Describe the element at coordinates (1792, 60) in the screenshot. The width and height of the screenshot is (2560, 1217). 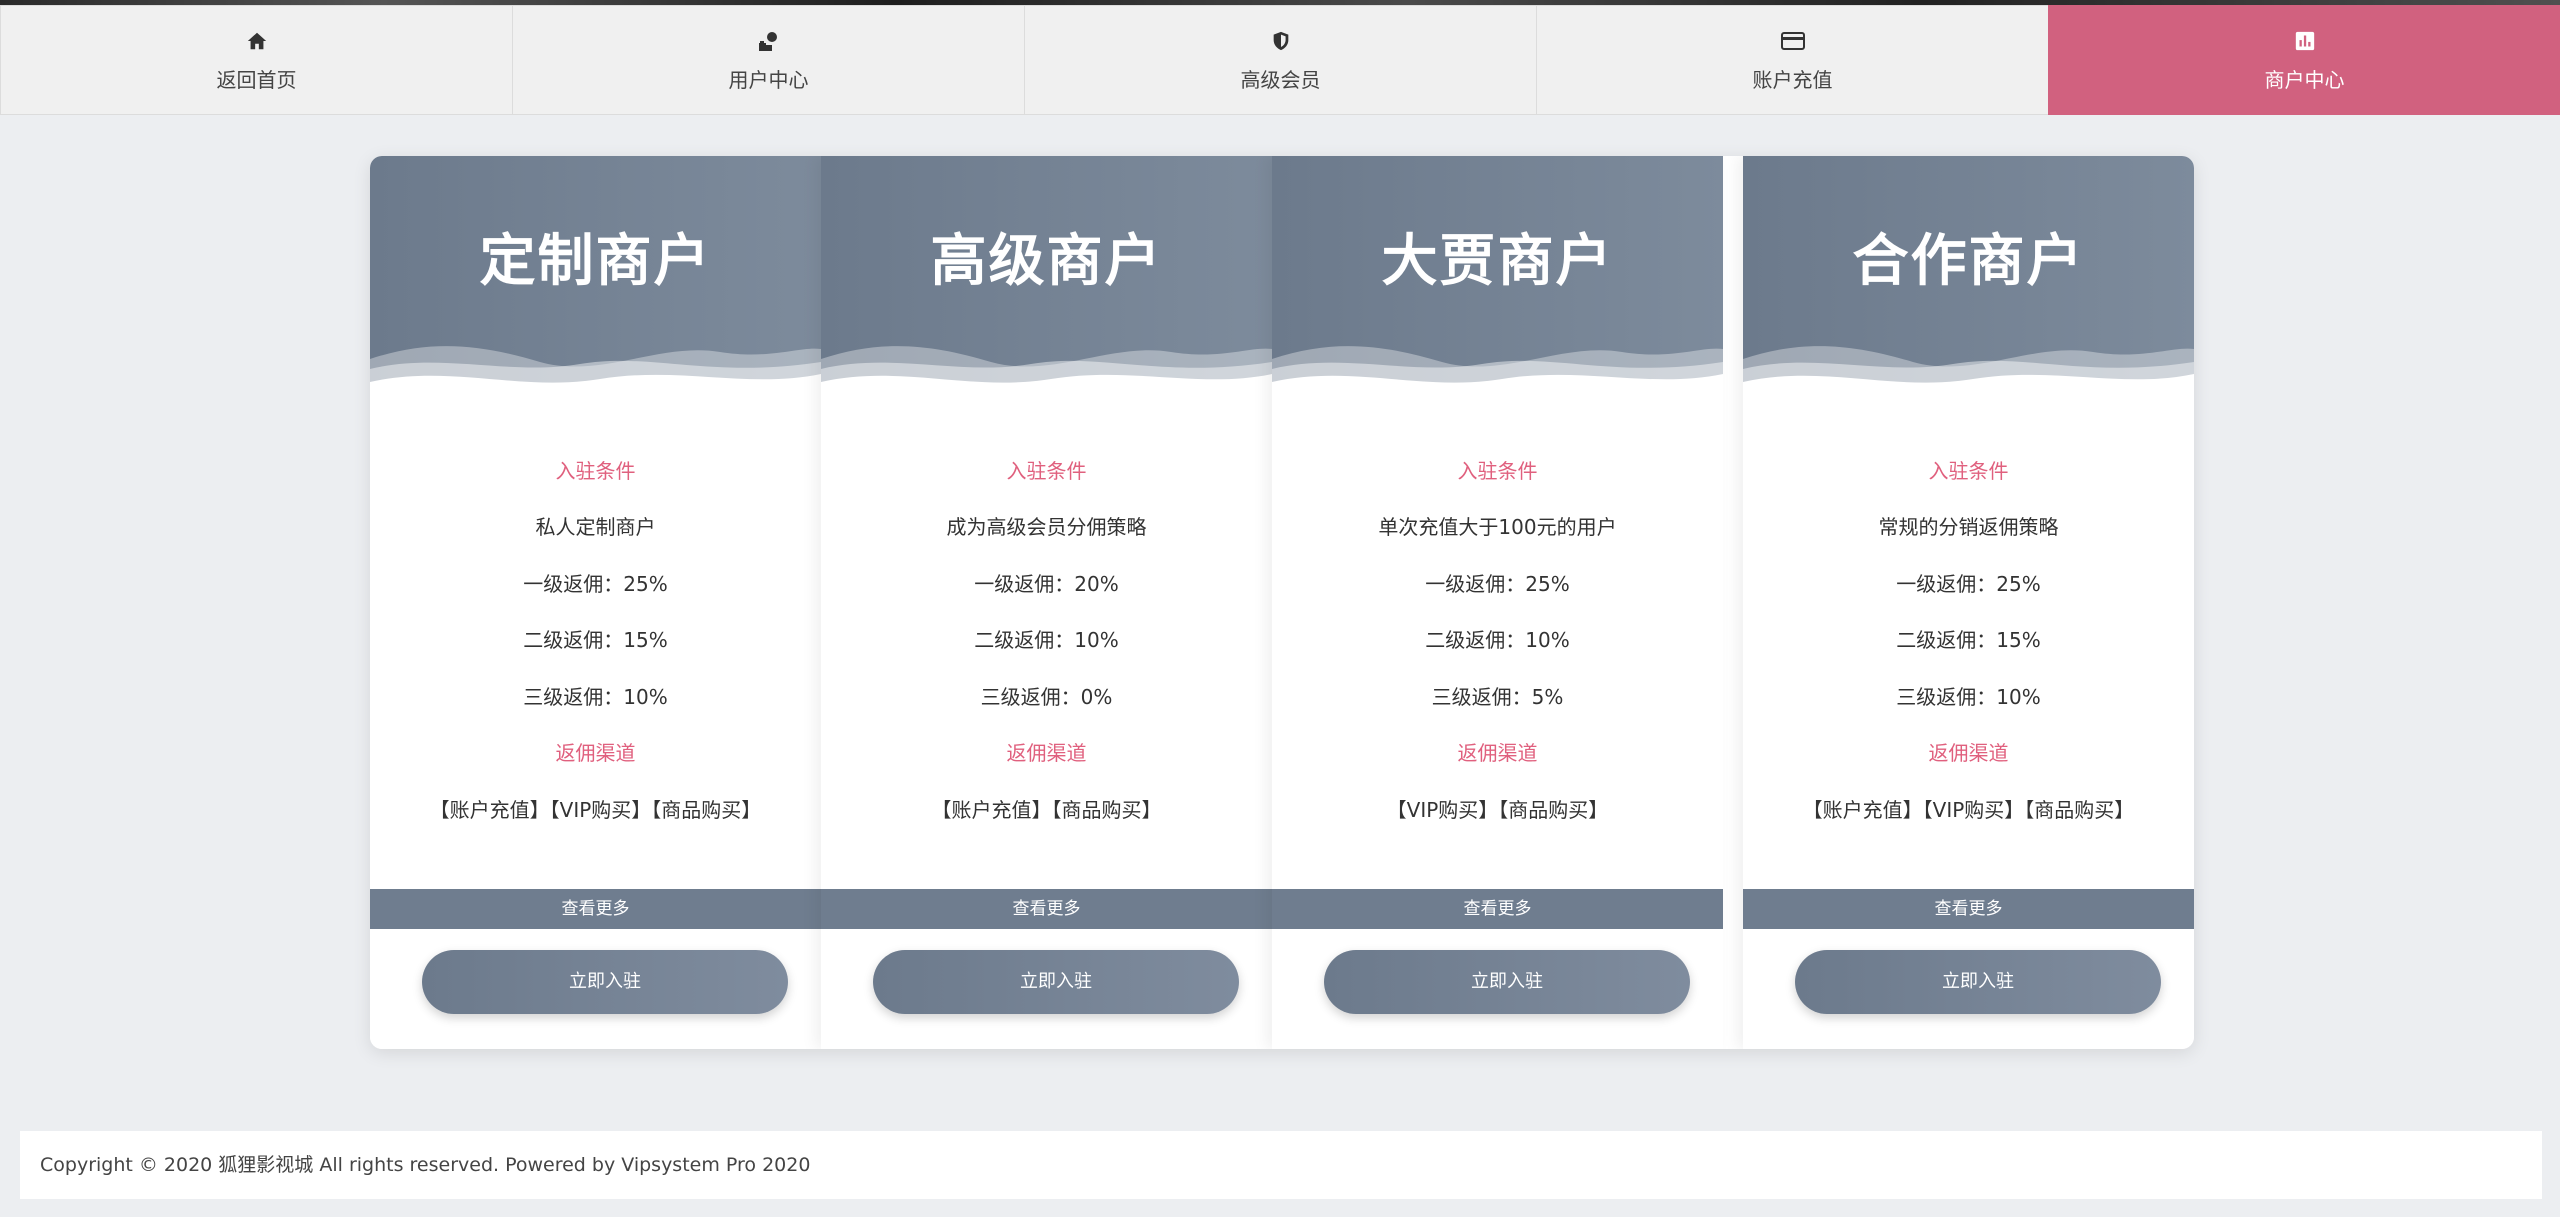
I see `nav-item-account-recharge: 账户充值` at that location.